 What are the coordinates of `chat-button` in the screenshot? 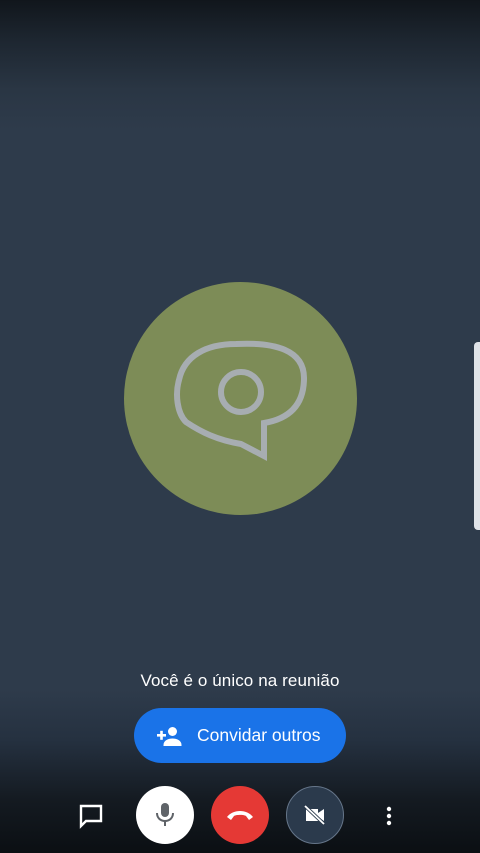 It's located at (91, 816).